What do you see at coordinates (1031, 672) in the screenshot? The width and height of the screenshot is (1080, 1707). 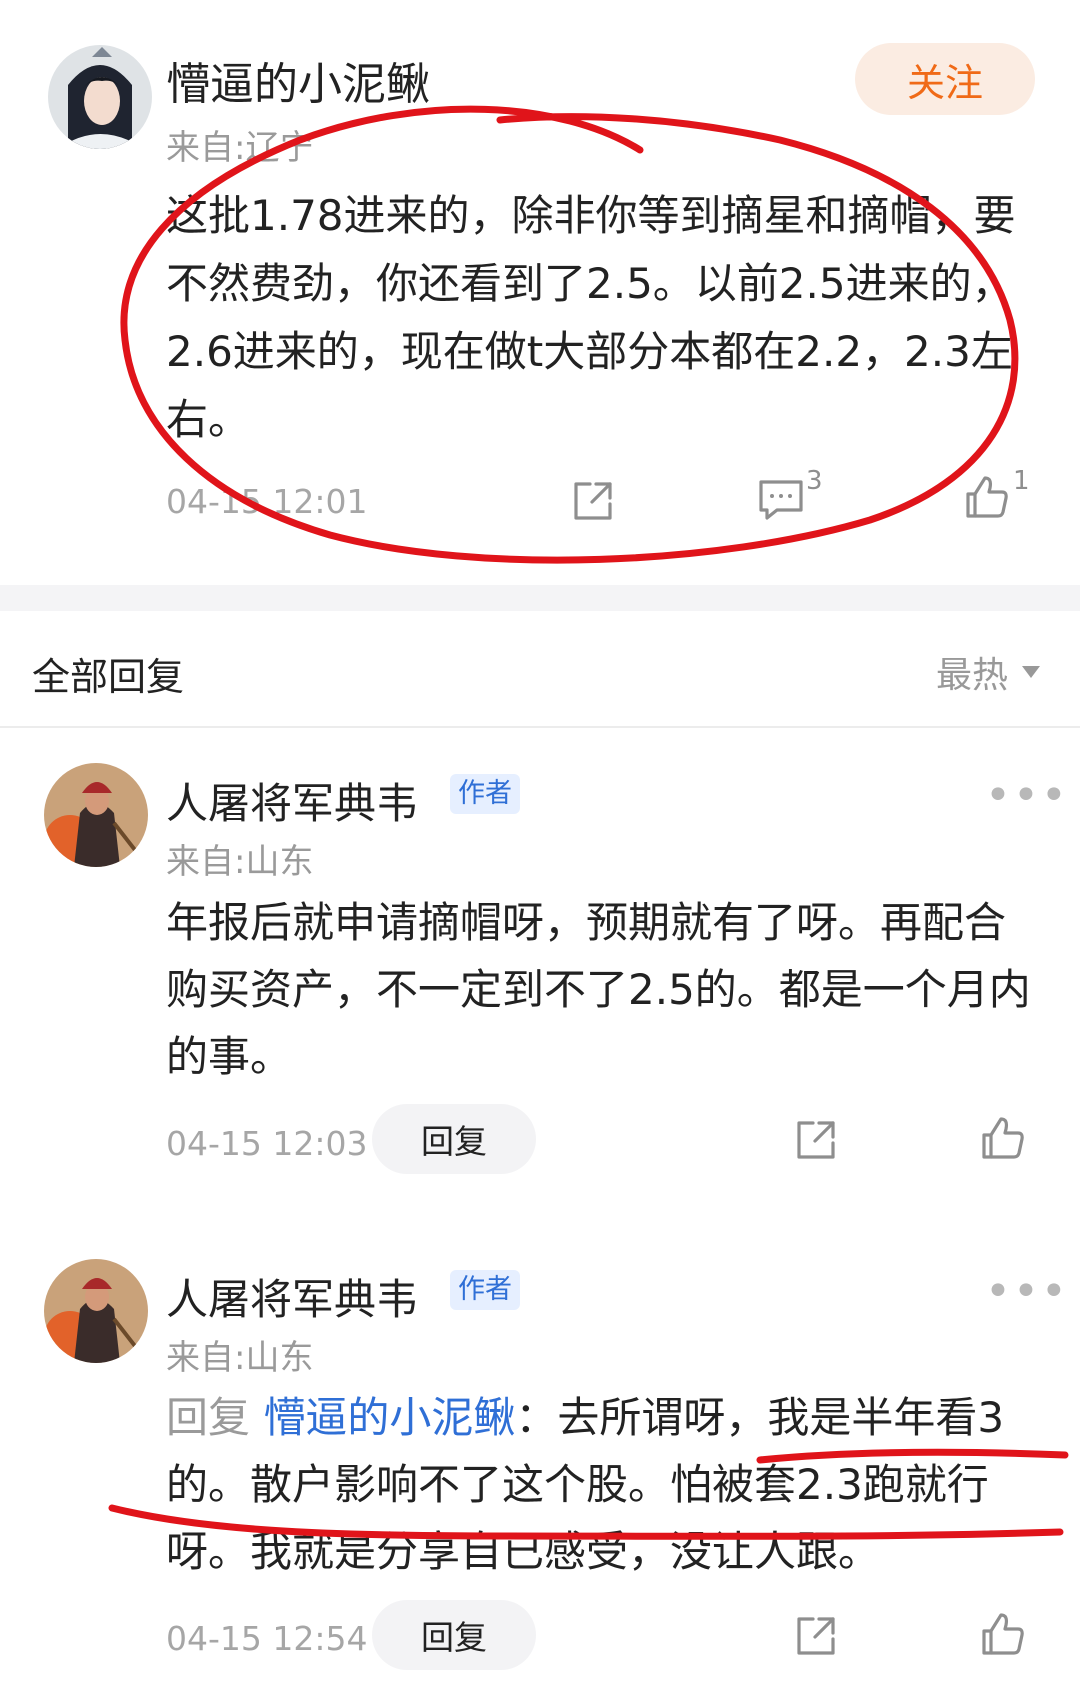 I see `caret-down-icon` at bounding box center [1031, 672].